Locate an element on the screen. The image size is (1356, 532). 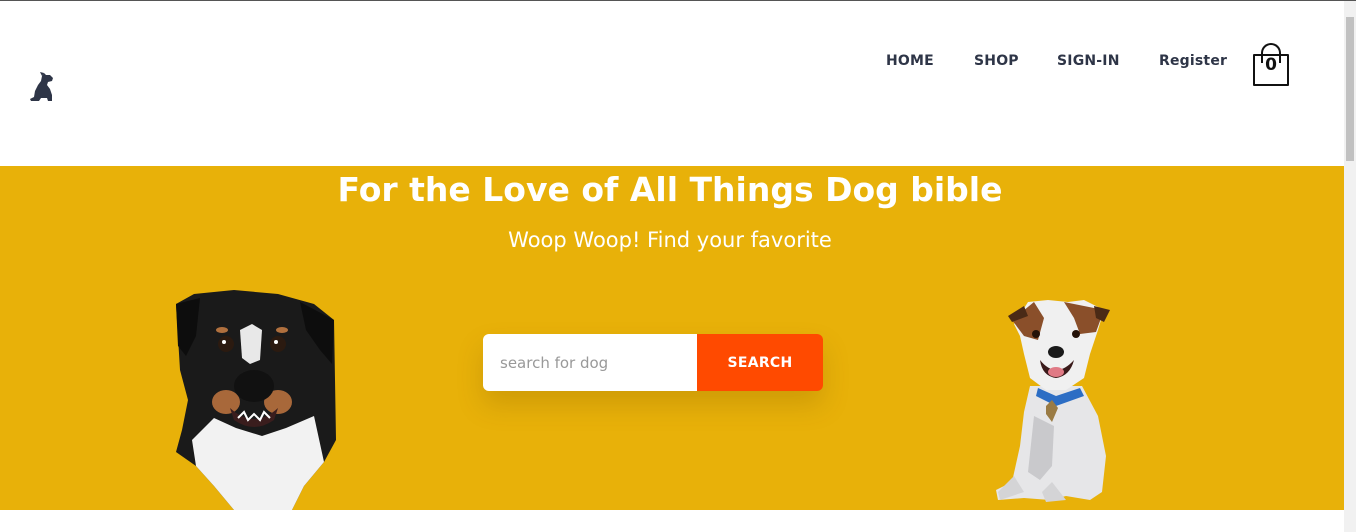
search-form: SEARCH is located at coordinates (653, 362).